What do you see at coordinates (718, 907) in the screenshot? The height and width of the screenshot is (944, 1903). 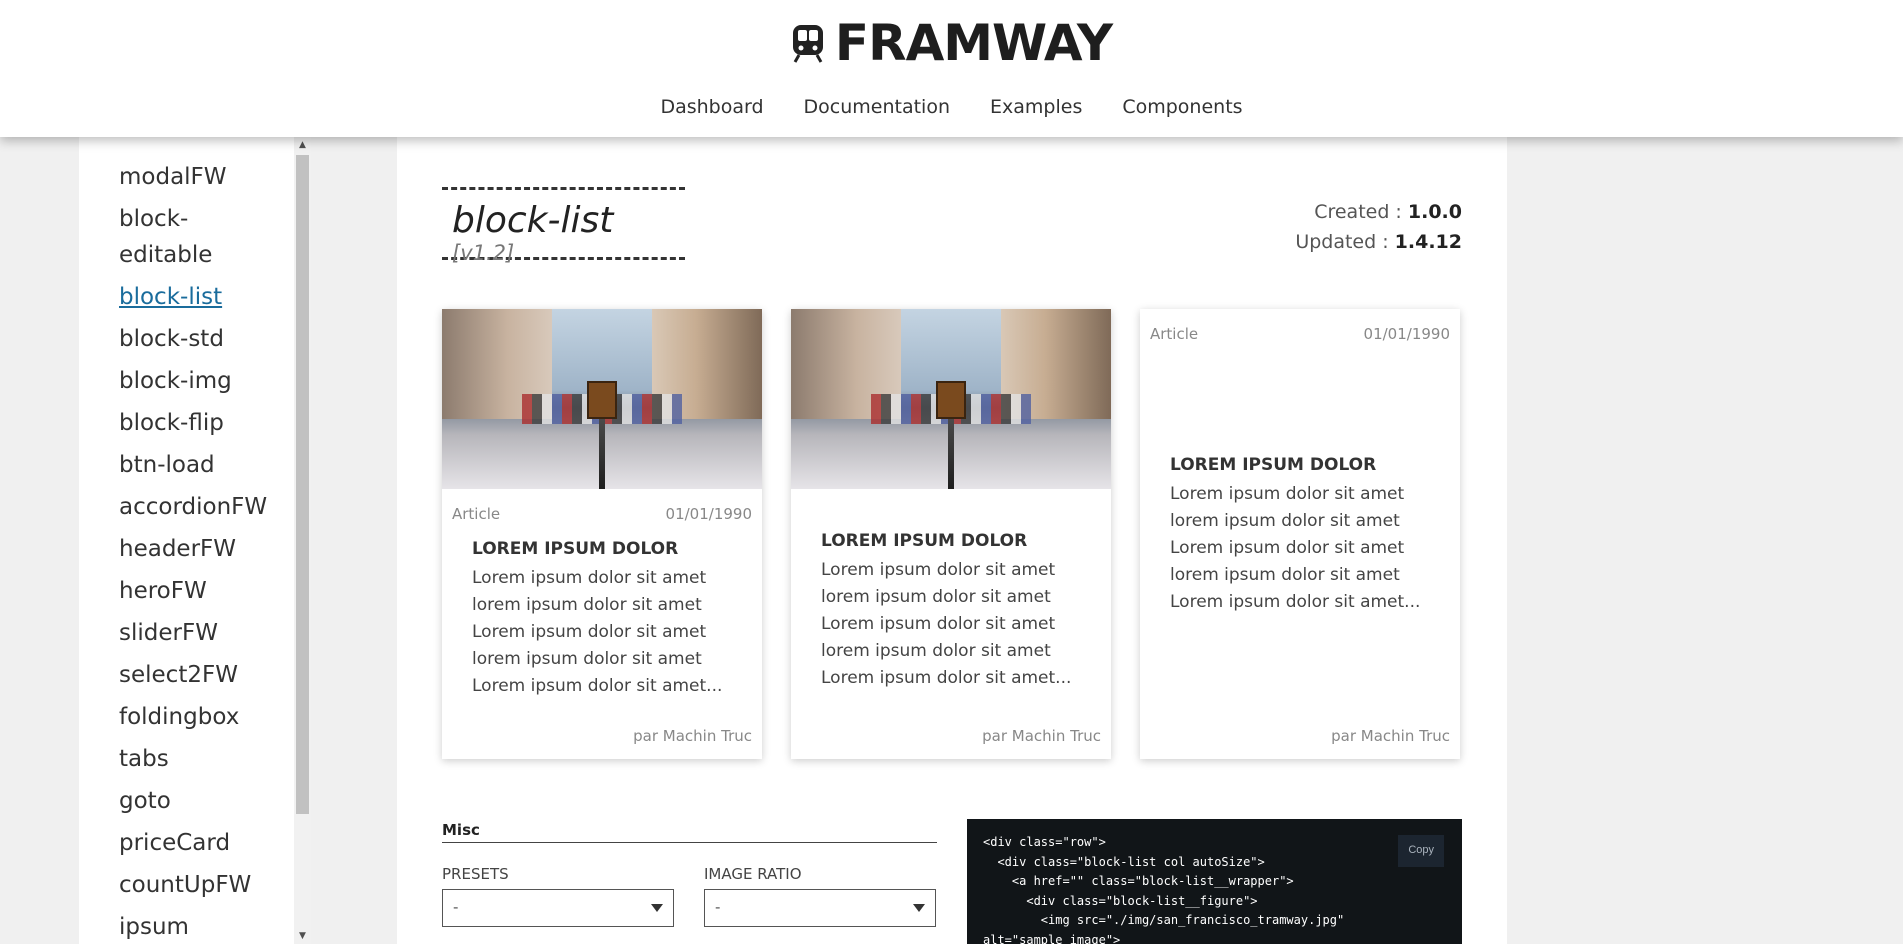 I see `image-ratio-value: -` at bounding box center [718, 907].